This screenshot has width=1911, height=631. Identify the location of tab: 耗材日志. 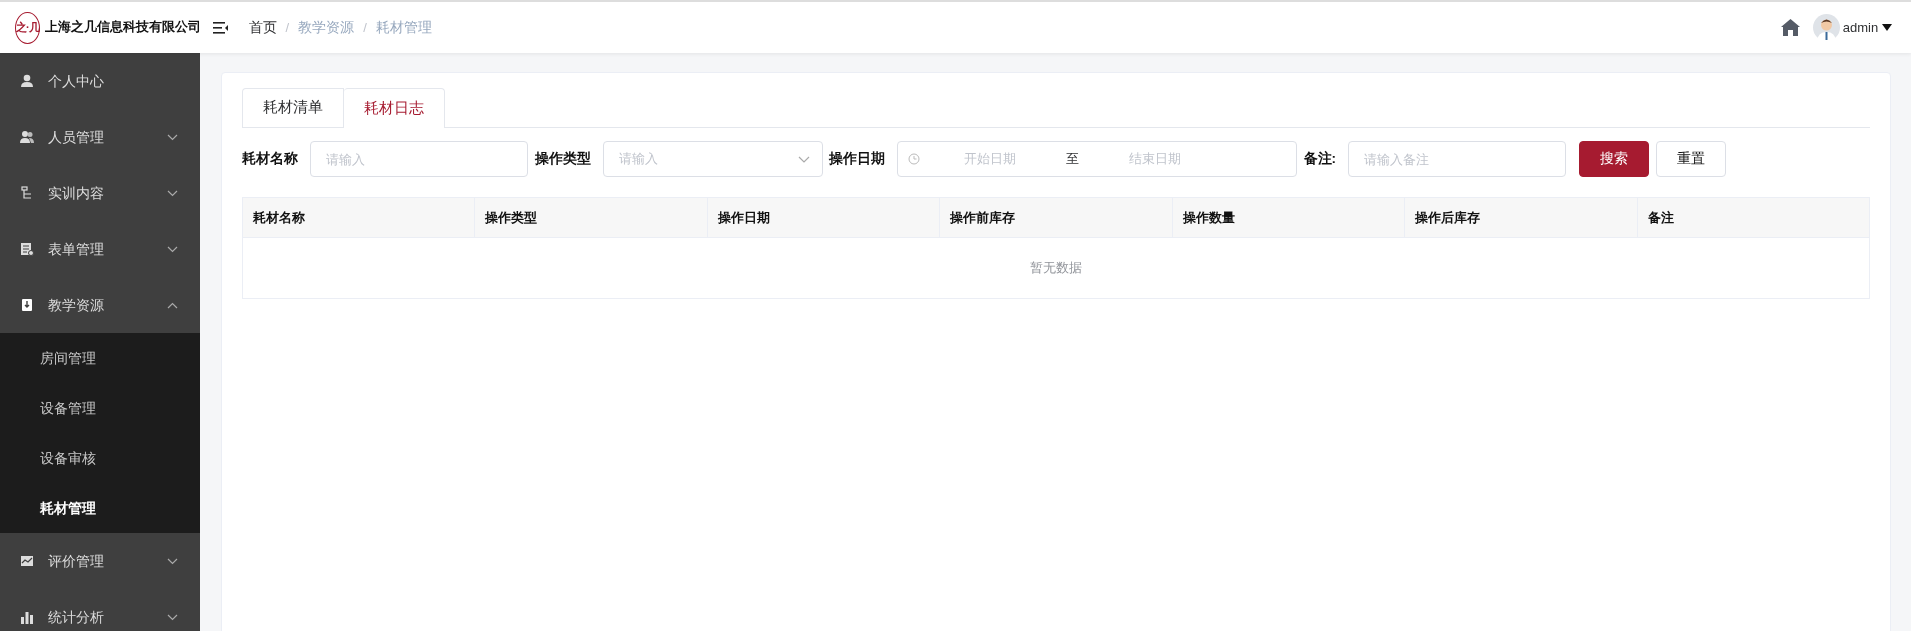
(394, 108).